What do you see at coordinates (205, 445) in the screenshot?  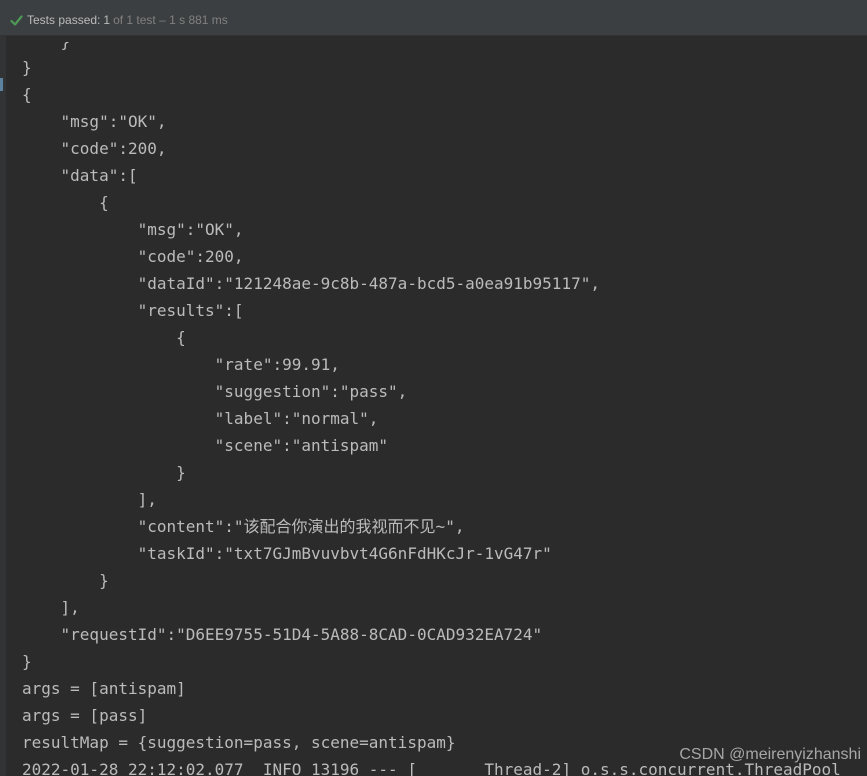 I see `console-line: "scene":"antispam"` at bounding box center [205, 445].